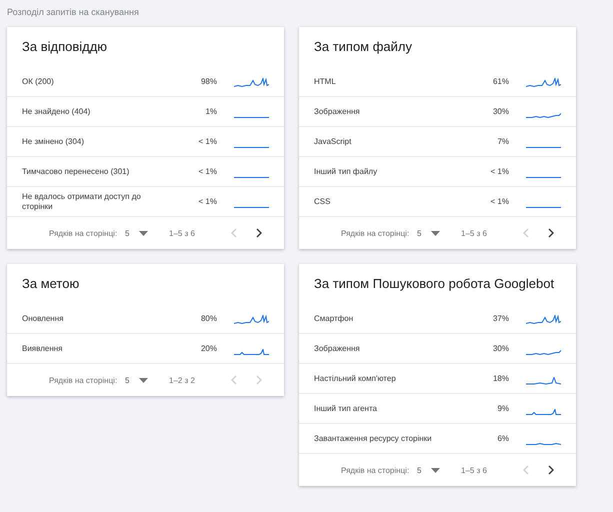  What do you see at coordinates (502, 438) in the screenshot?
I see `row-percent: 6%` at bounding box center [502, 438].